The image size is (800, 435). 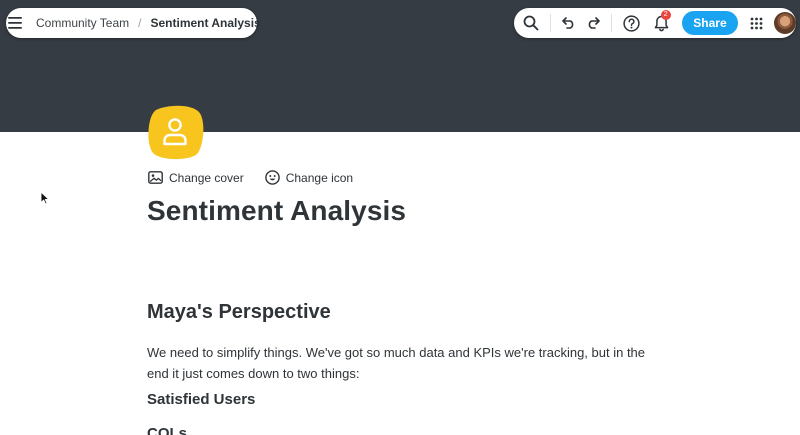 I want to click on change-icon-label: Change icon, so click(x=319, y=177).